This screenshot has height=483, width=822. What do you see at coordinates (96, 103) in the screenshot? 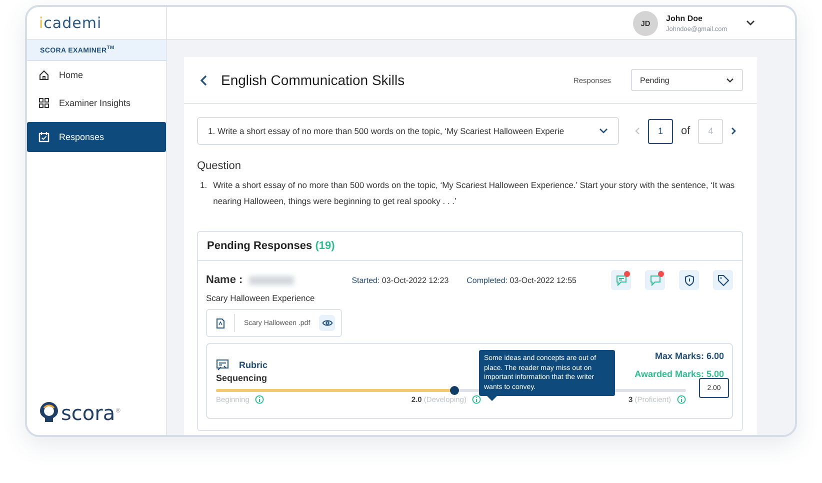
I see `sidebar-item: Examiner Insights` at bounding box center [96, 103].